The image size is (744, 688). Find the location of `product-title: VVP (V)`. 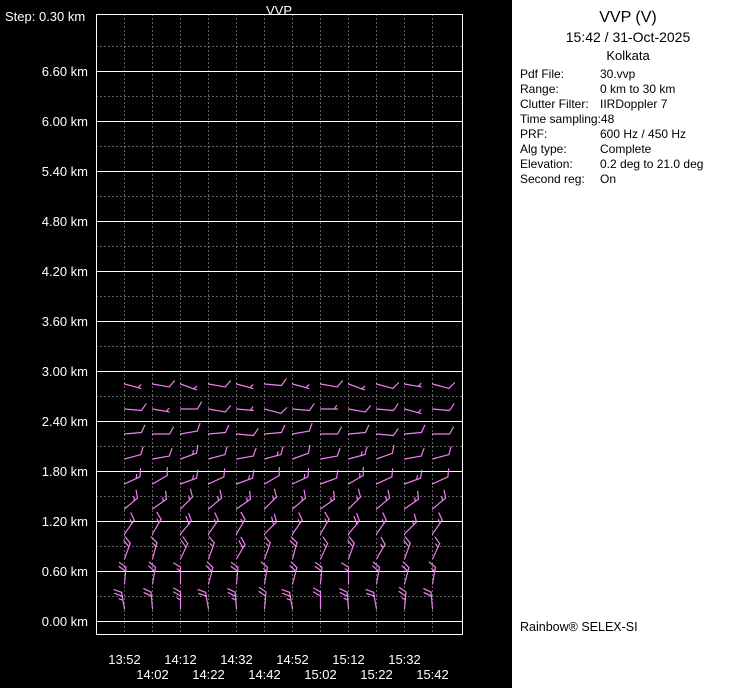

product-title: VVP (V) is located at coordinates (628, 17).